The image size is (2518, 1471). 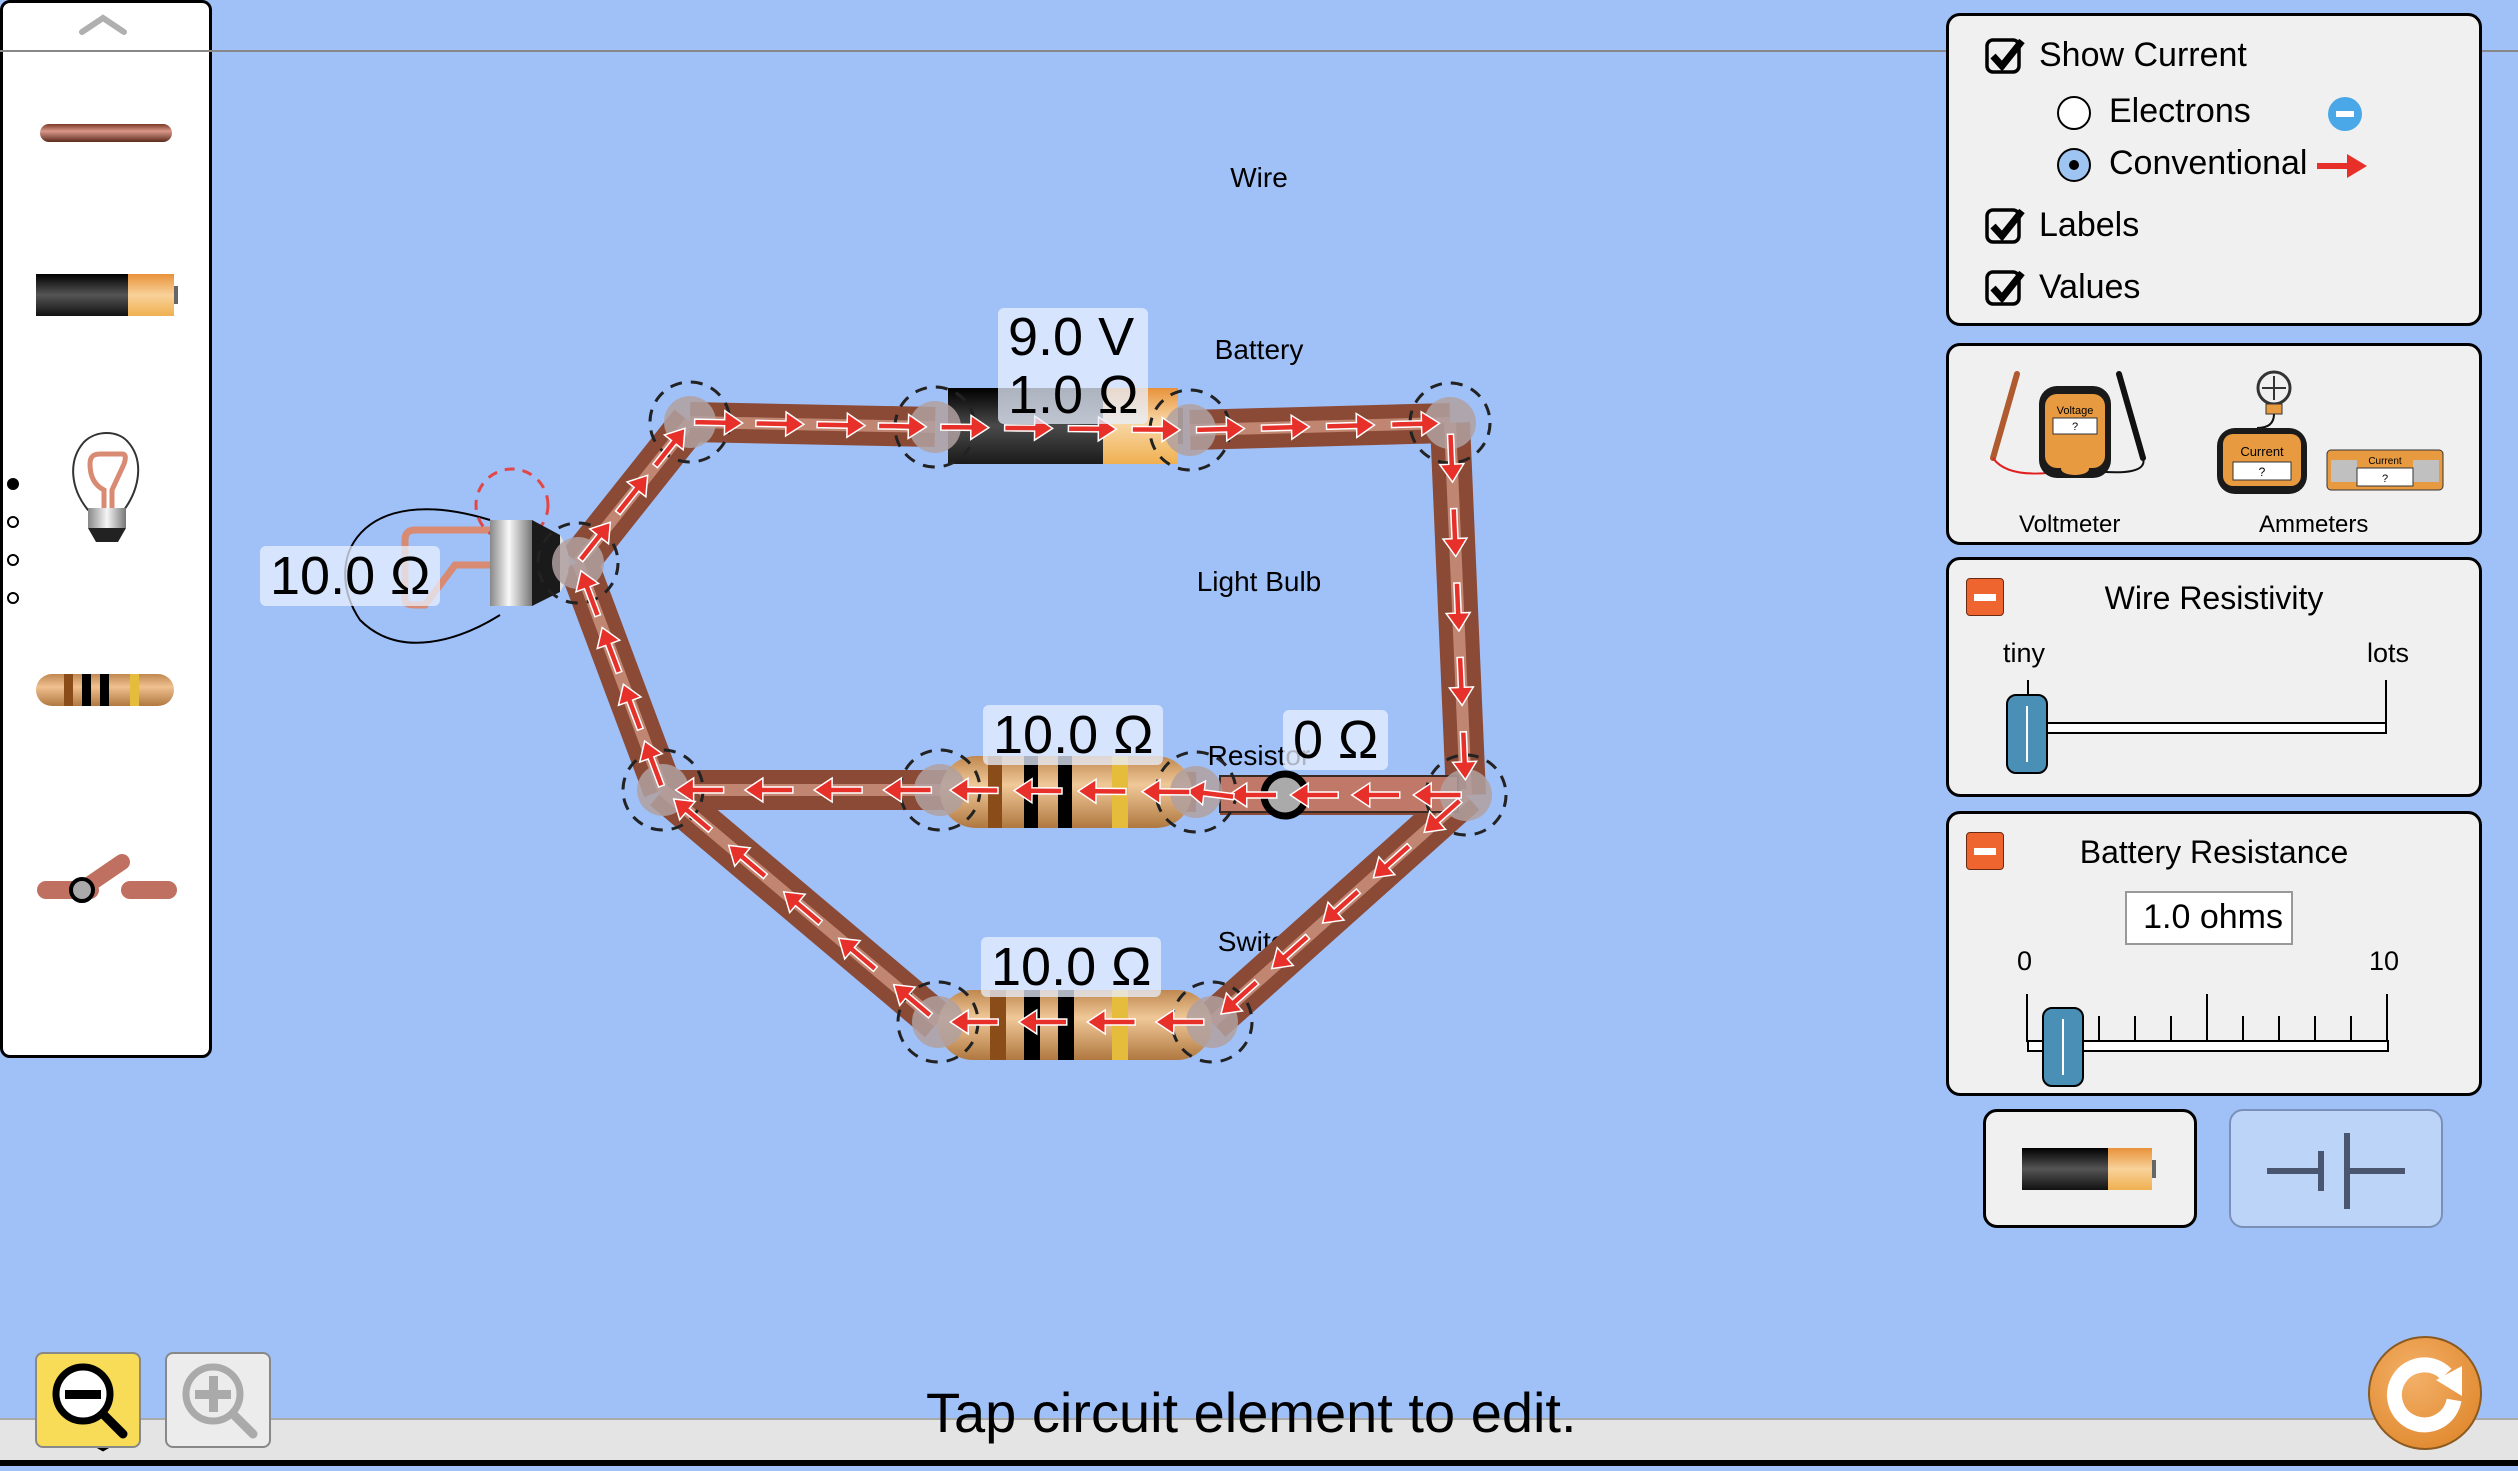 I want to click on battery-voltage-label: 9.0 V, so click(x=1071, y=337).